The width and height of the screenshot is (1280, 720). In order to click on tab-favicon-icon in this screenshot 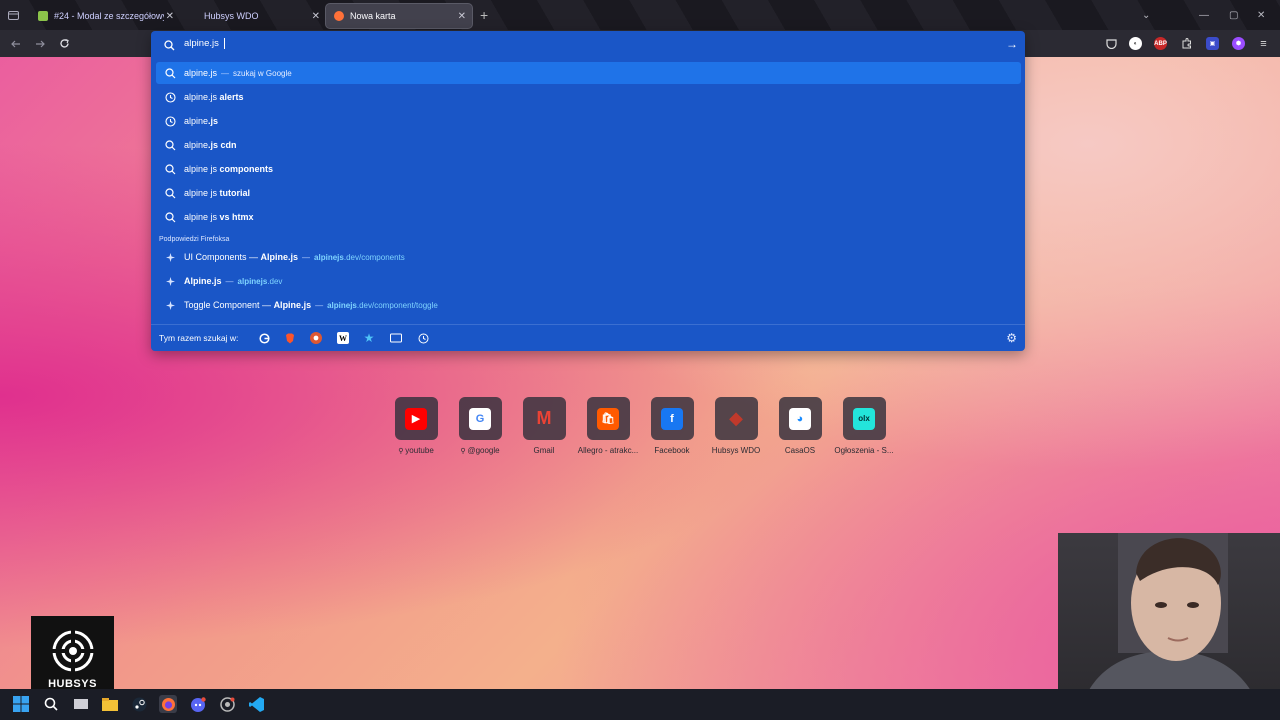, I will do `click(339, 16)`.